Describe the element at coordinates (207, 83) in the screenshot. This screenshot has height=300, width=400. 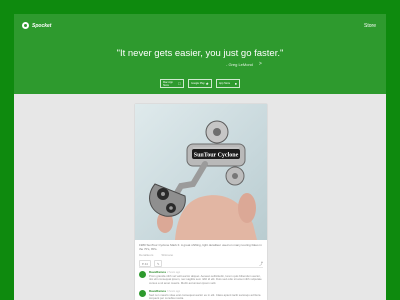
I see `android-icon: ★` at that location.